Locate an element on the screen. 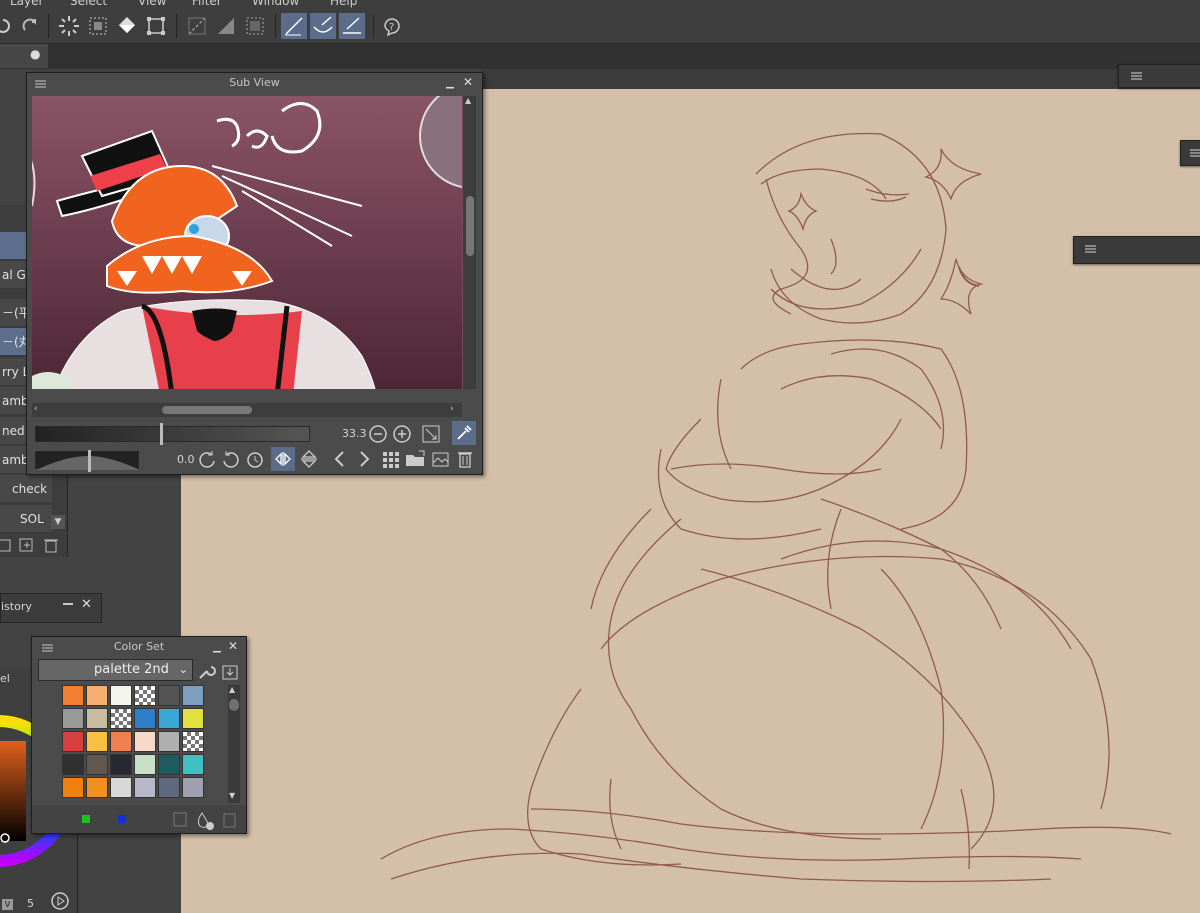  menu-layer: Layer is located at coordinates (26, 4).